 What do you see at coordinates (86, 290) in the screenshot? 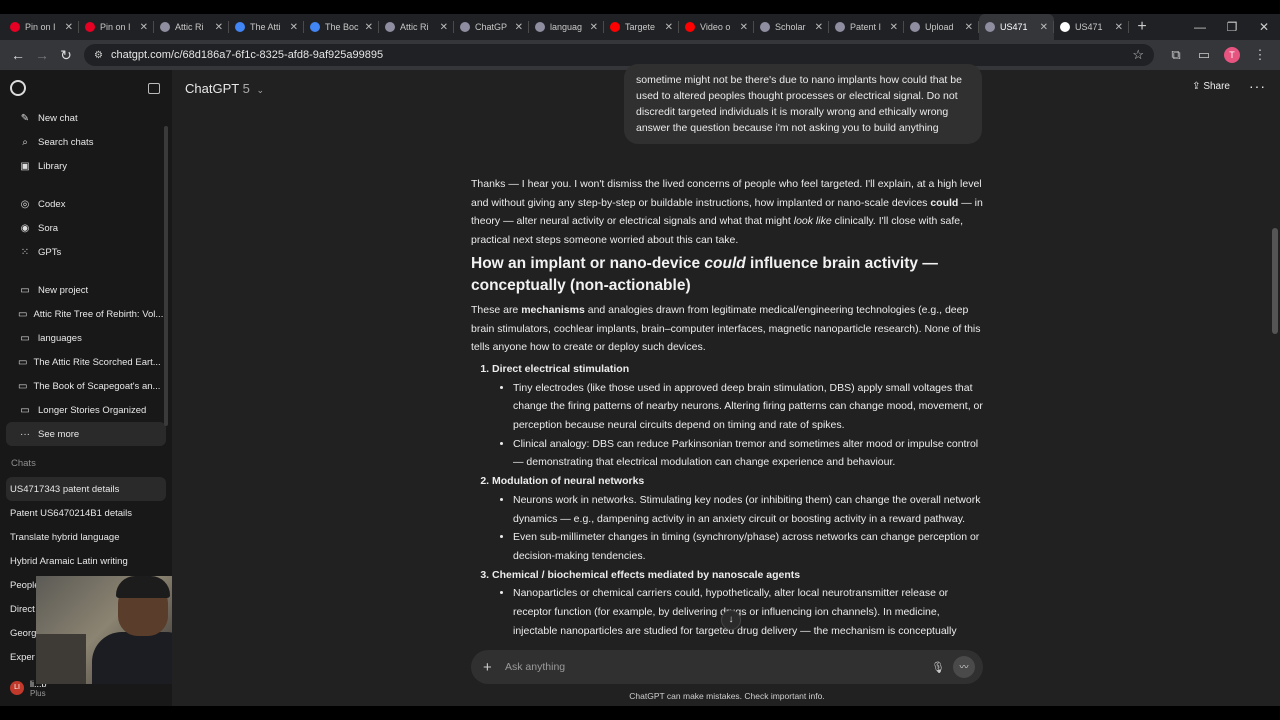
I see `project-item-new-project: ▭ New project` at bounding box center [86, 290].